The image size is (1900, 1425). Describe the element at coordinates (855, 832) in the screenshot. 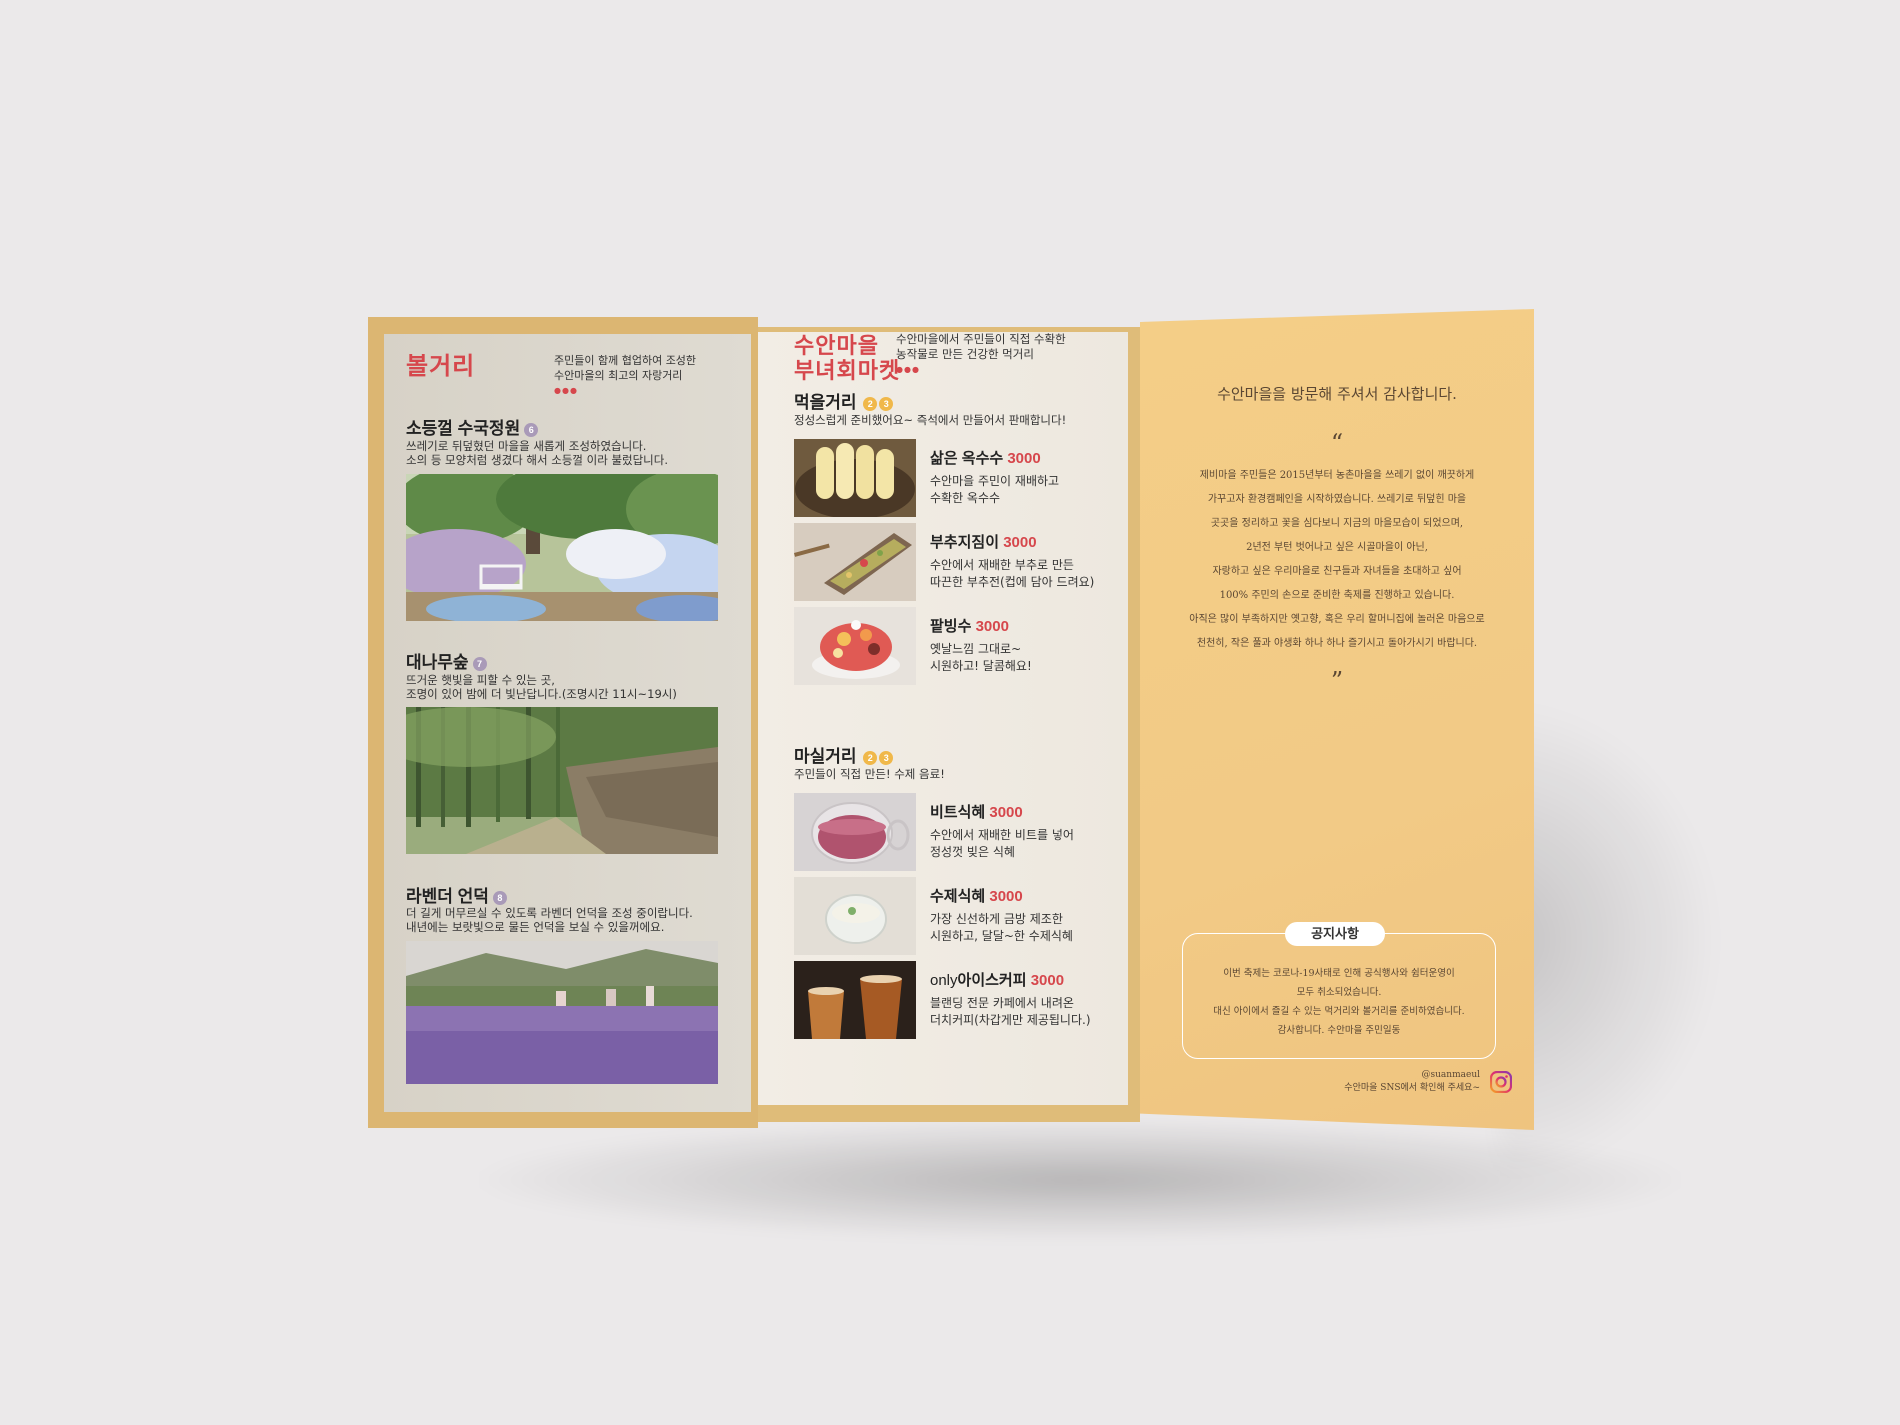

I see `beet-sikhye-photo` at that location.